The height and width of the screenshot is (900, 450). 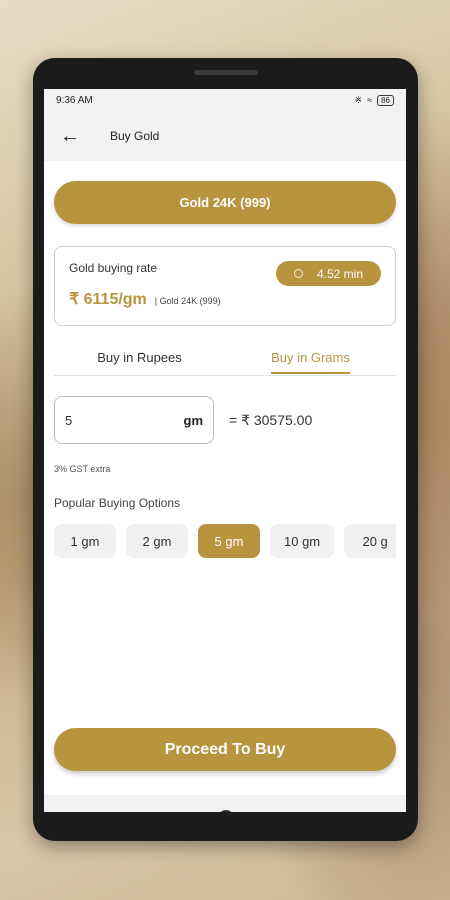 What do you see at coordinates (225, 803) in the screenshot?
I see `system-nav-bar` at bounding box center [225, 803].